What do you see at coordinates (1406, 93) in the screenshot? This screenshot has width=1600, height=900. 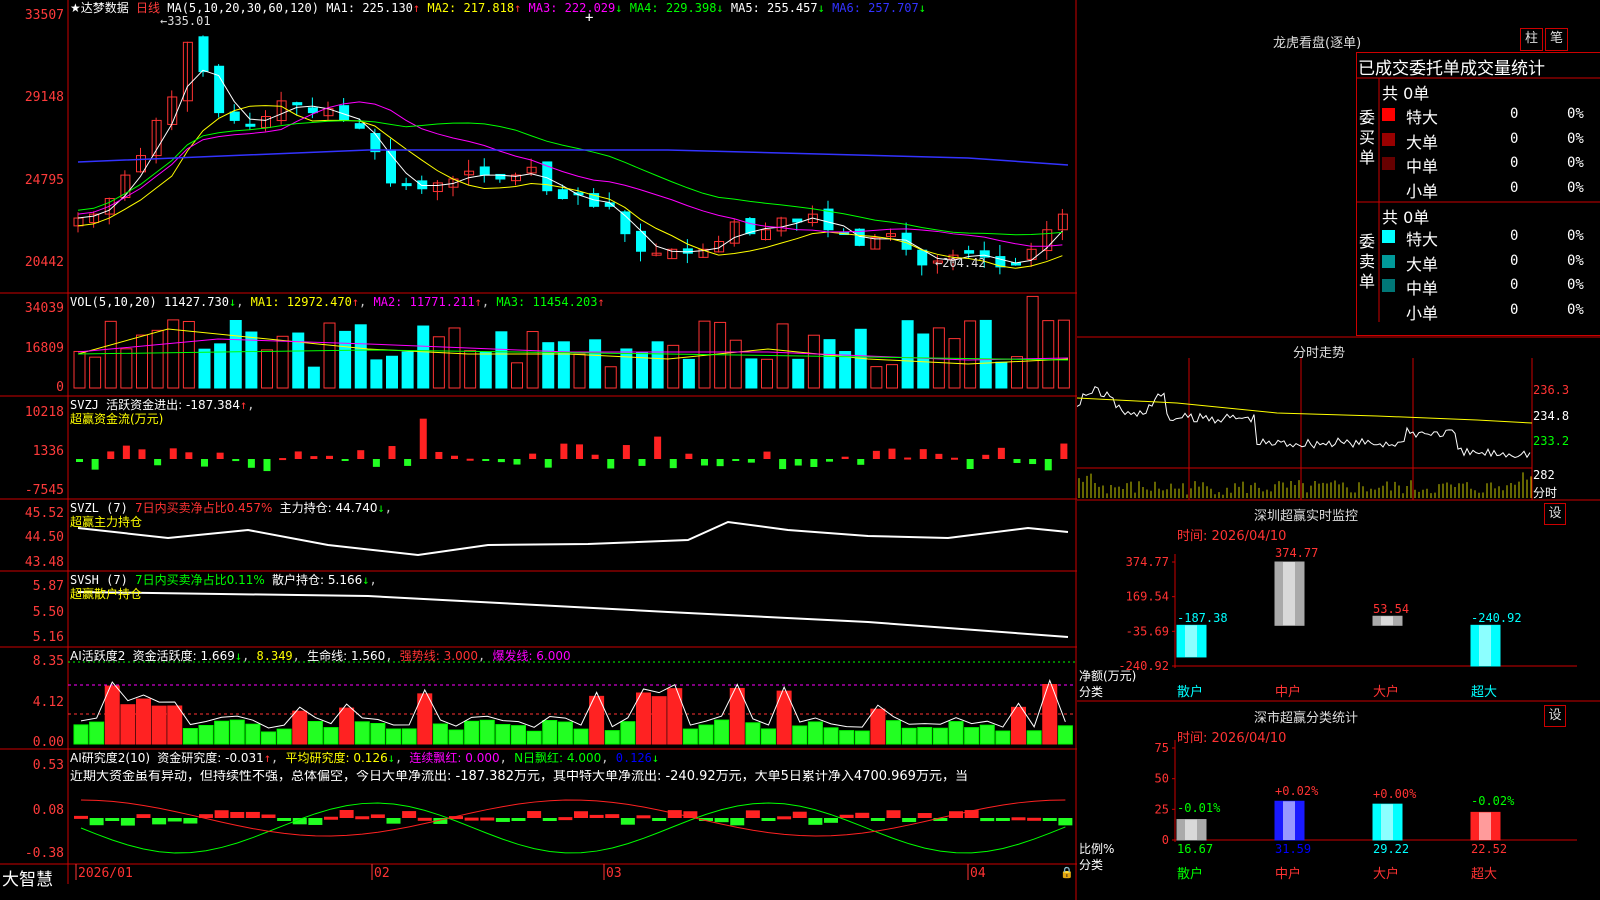 I see `buy-total: 共 0单` at bounding box center [1406, 93].